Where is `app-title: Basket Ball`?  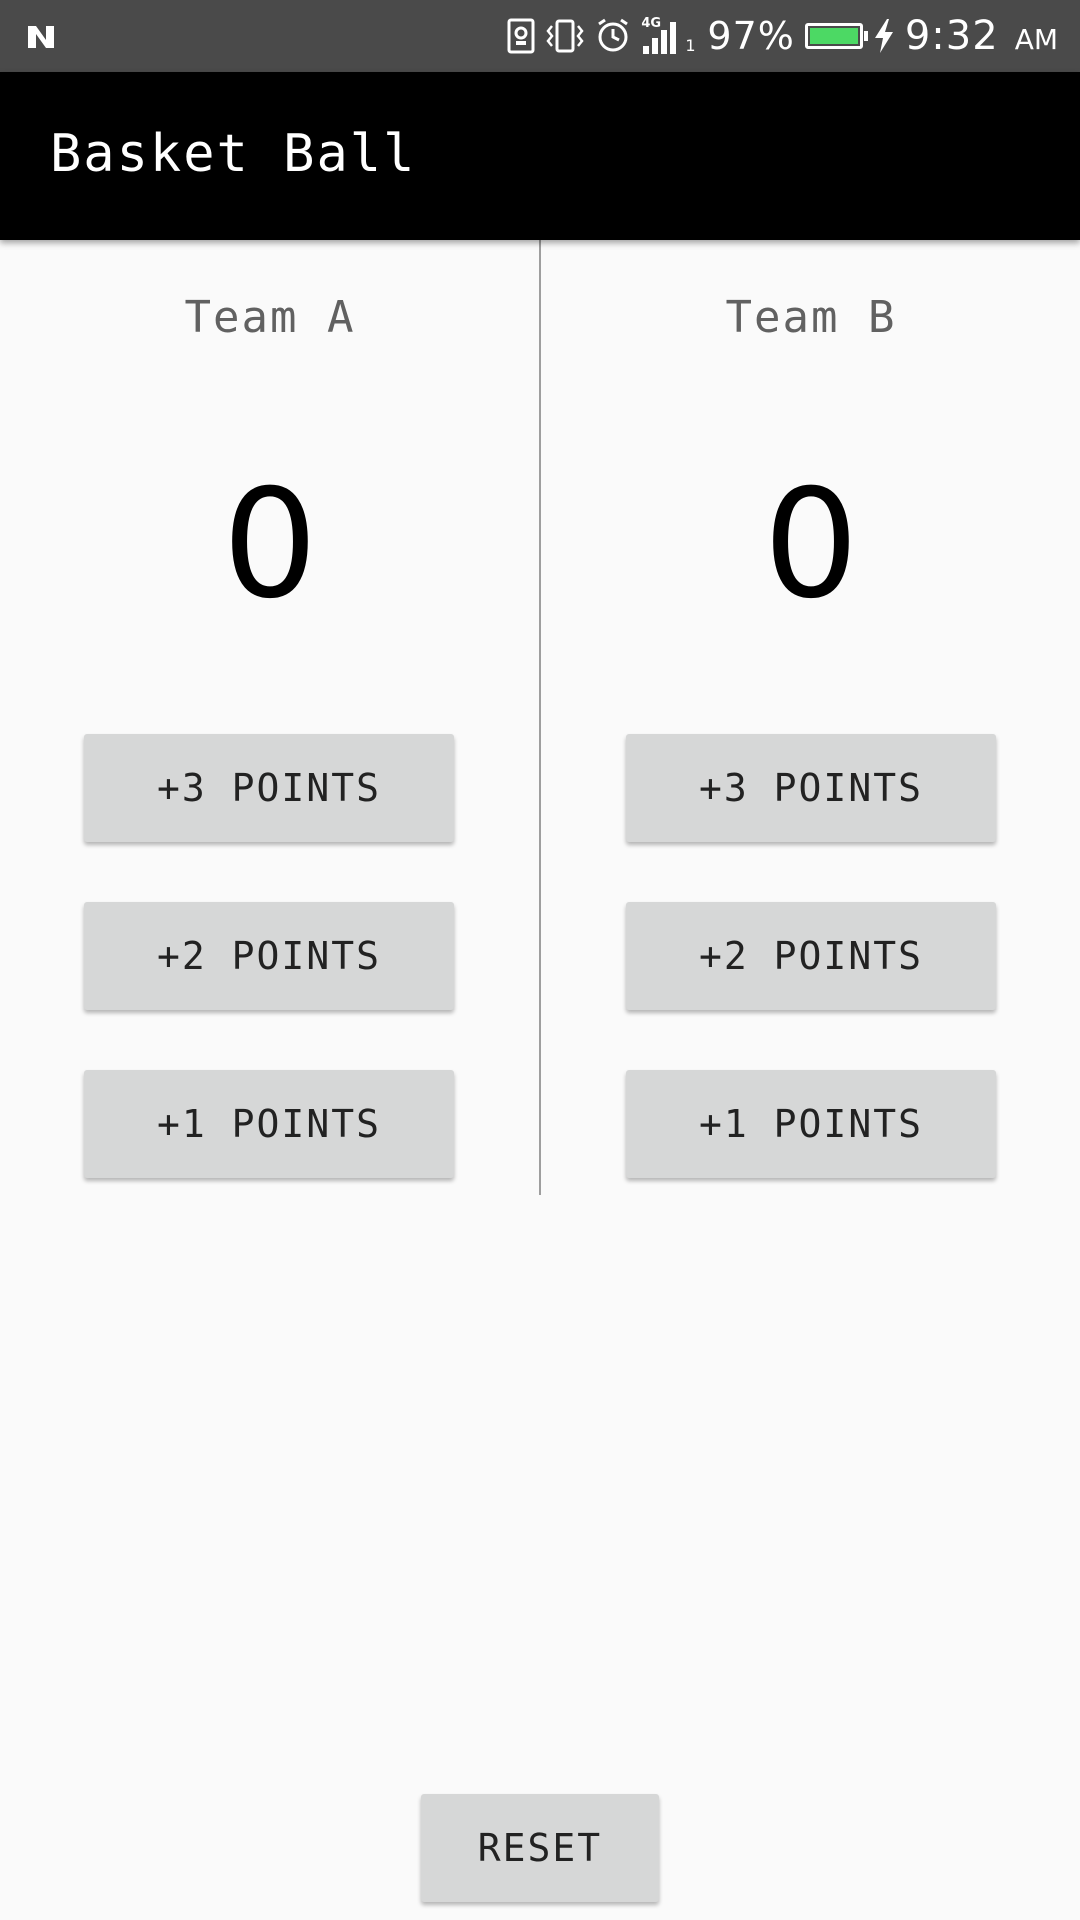
app-title: Basket Ball is located at coordinates (233, 154).